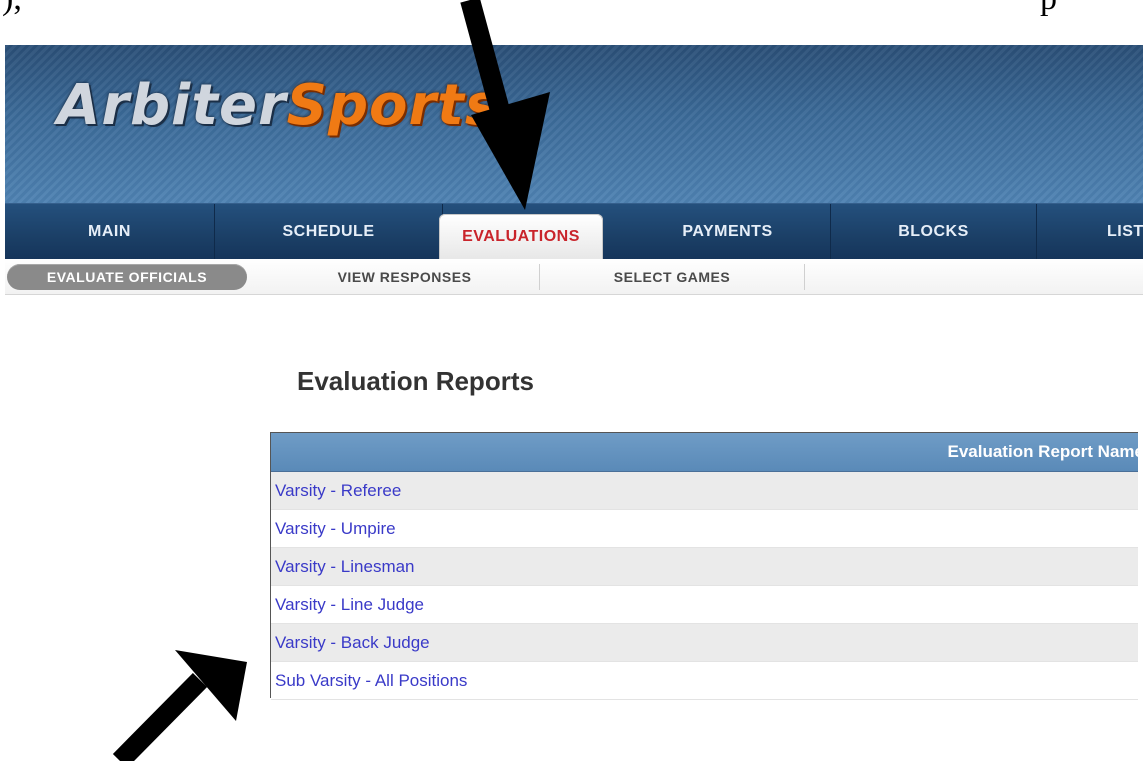 The width and height of the screenshot is (1143, 761). I want to click on report-link: Varsity - Line Judge, so click(349, 604).